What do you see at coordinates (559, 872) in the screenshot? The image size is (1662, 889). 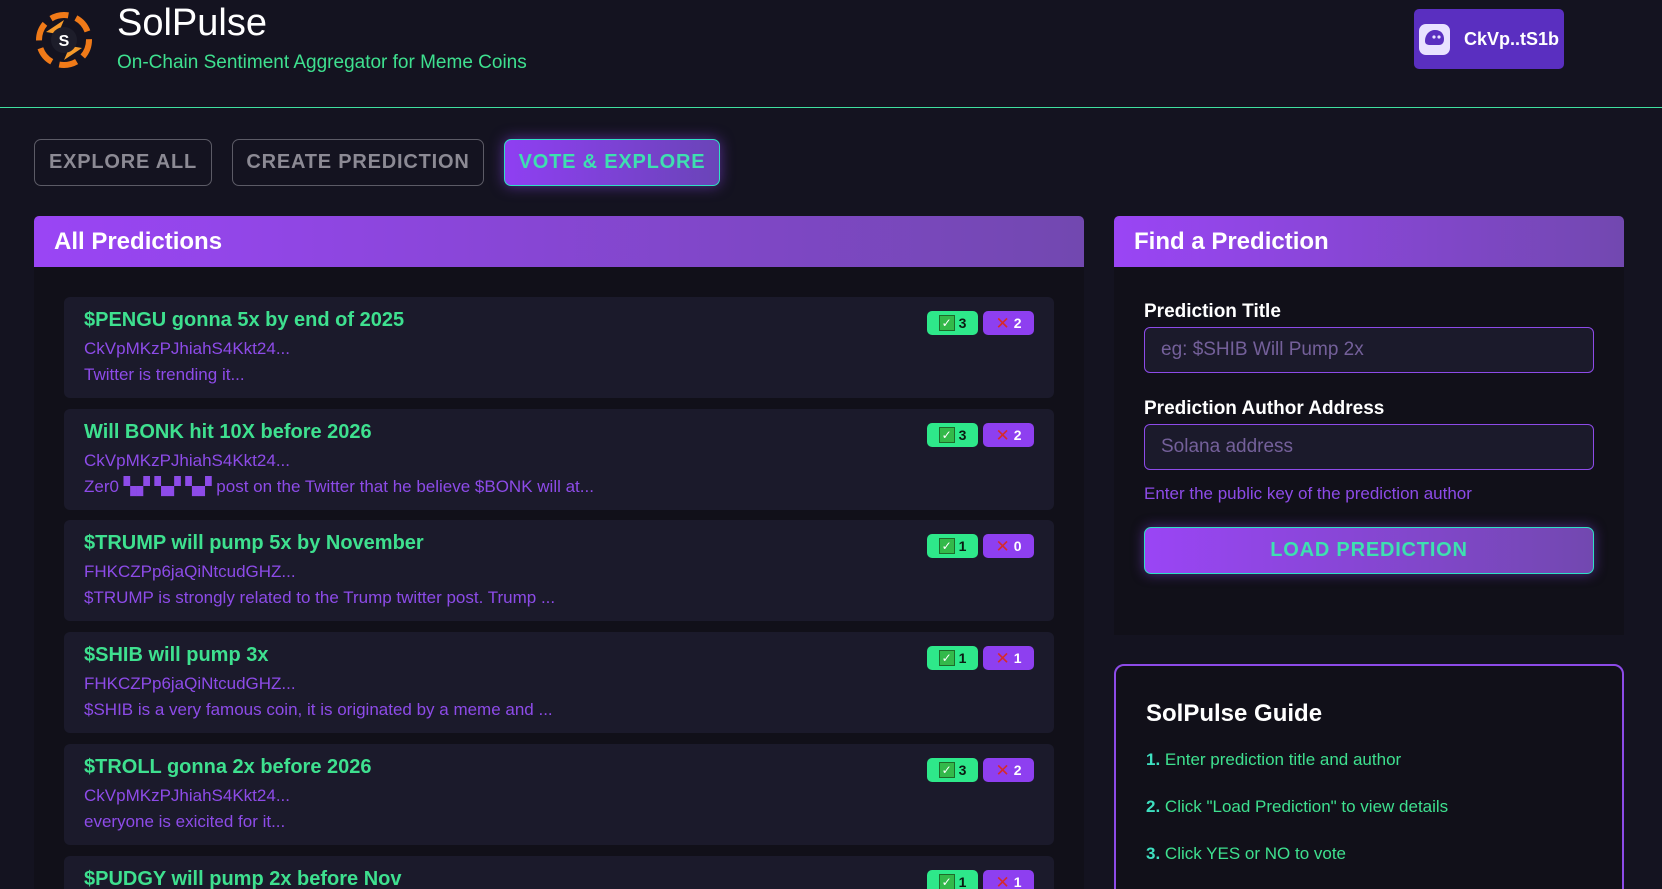 I see `prediction-card: $PUDGY will pump 2x before Nov ✓ 1 ✕ 1` at bounding box center [559, 872].